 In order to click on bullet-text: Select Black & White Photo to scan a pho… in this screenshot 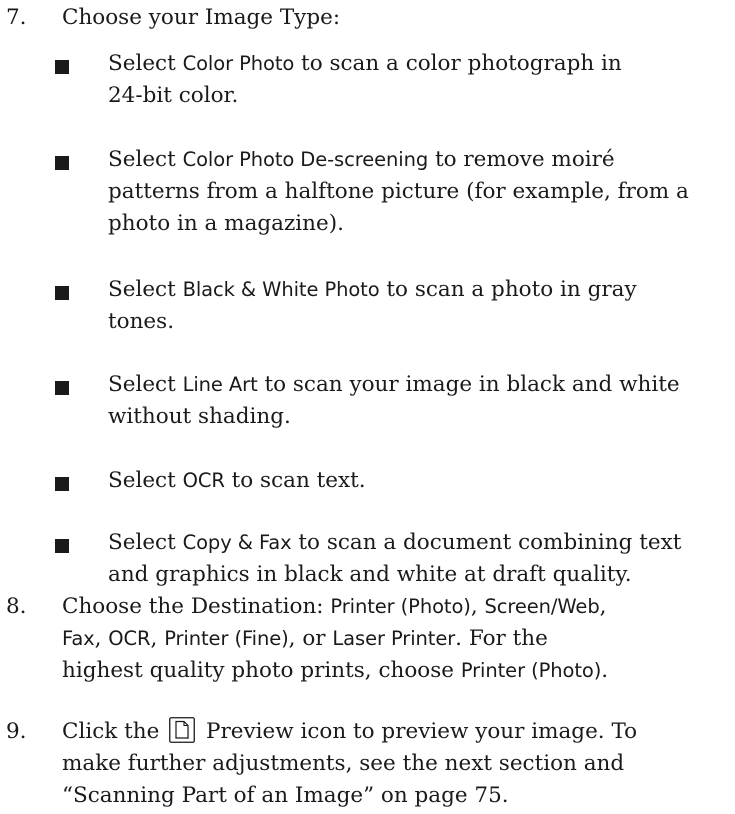, I will do `click(372, 305)`.